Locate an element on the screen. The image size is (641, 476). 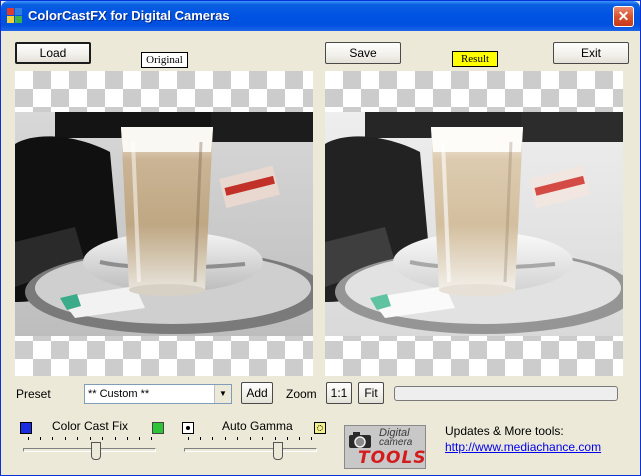
original-label: Original is located at coordinates (164, 60).